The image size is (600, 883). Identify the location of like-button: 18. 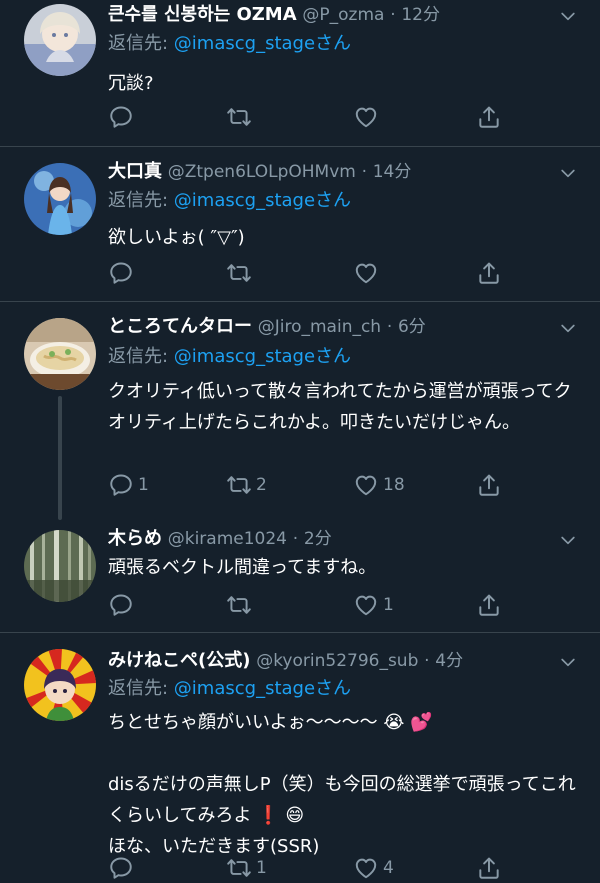
(379, 485).